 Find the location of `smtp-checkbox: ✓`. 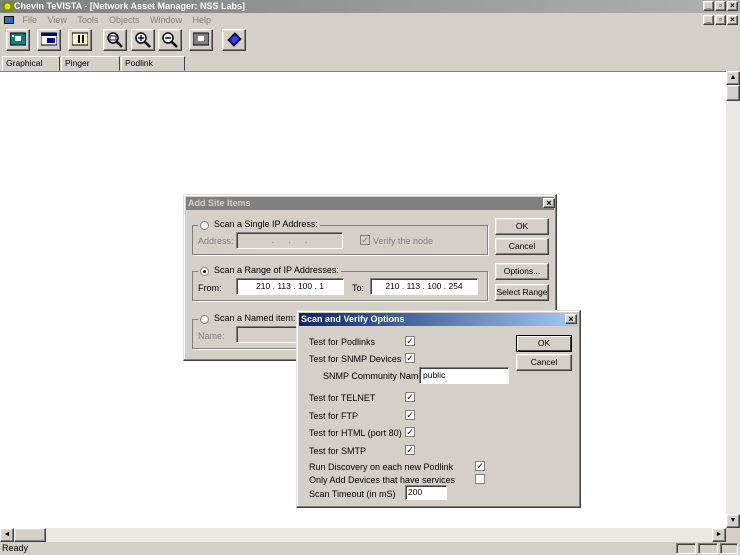

smtp-checkbox: ✓ is located at coordinates (410, 450).